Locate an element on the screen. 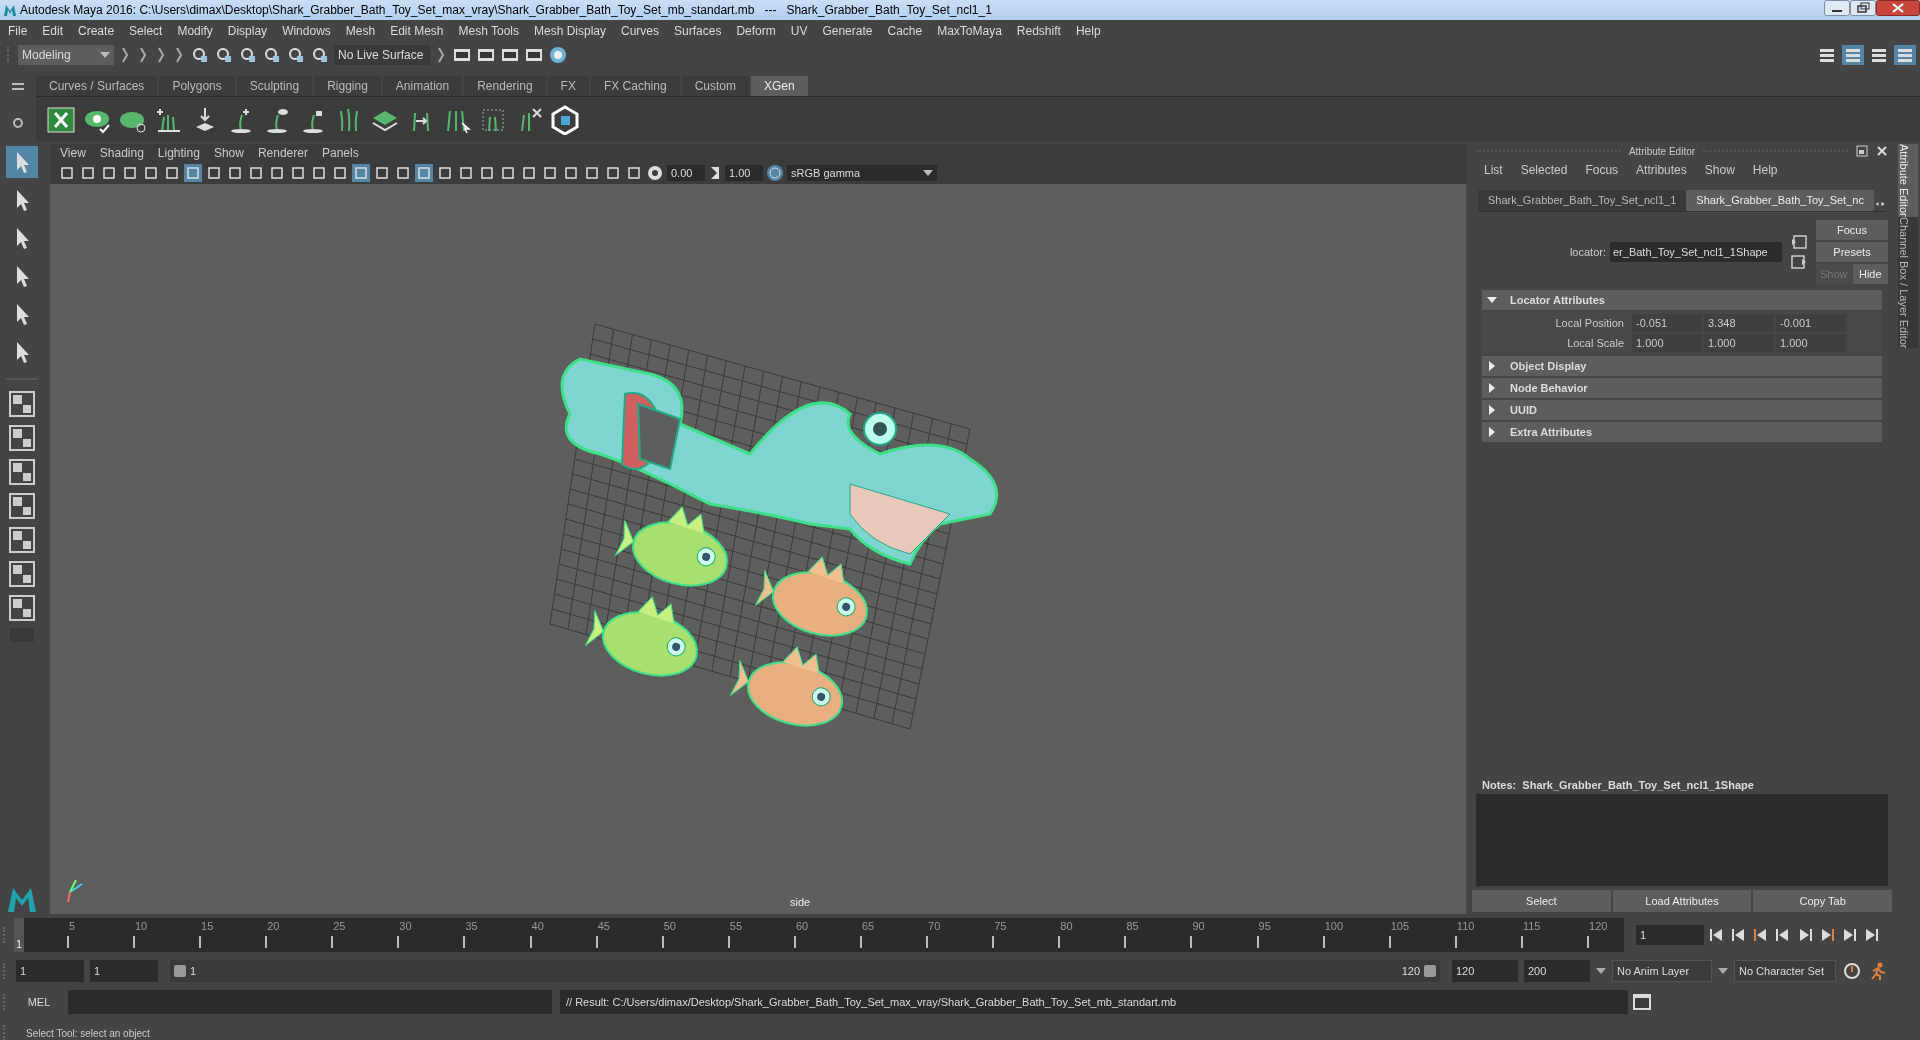 The image size is (1920, 1040). menu-item: Generate is located at coordinates (847, 31).